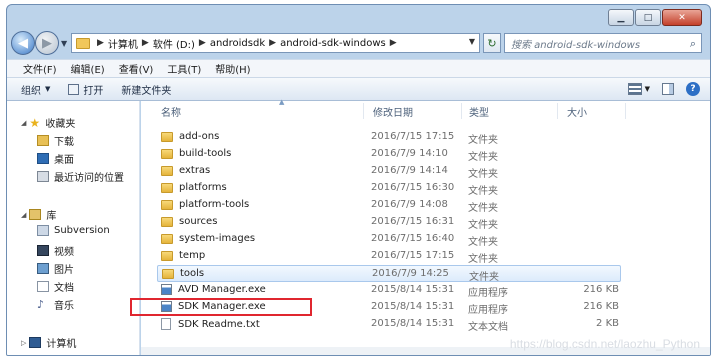 This screenshot has width=719, height=359. Describe the element at coordinates (73, 230) in the screenshot. I see `nav-subversion: Subversion` at that location.